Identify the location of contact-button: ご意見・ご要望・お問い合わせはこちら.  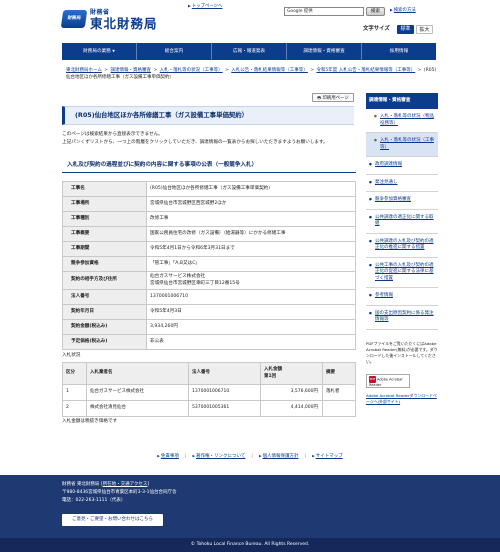
(112, 520).